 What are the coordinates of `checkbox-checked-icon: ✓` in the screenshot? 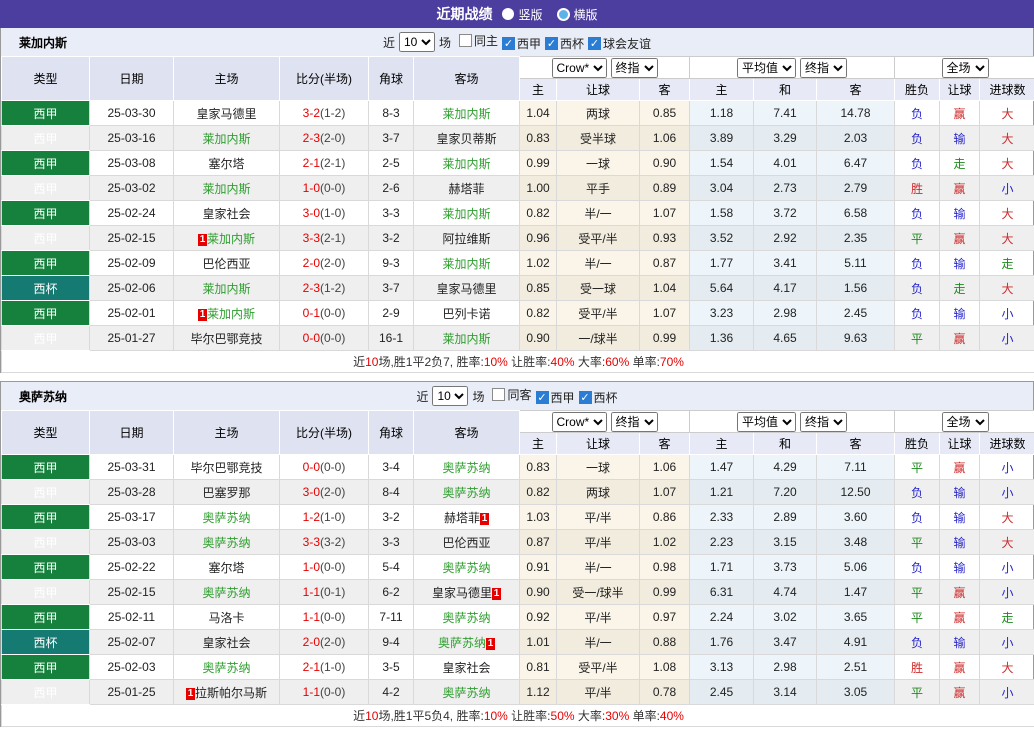 It's located at (552, 43).